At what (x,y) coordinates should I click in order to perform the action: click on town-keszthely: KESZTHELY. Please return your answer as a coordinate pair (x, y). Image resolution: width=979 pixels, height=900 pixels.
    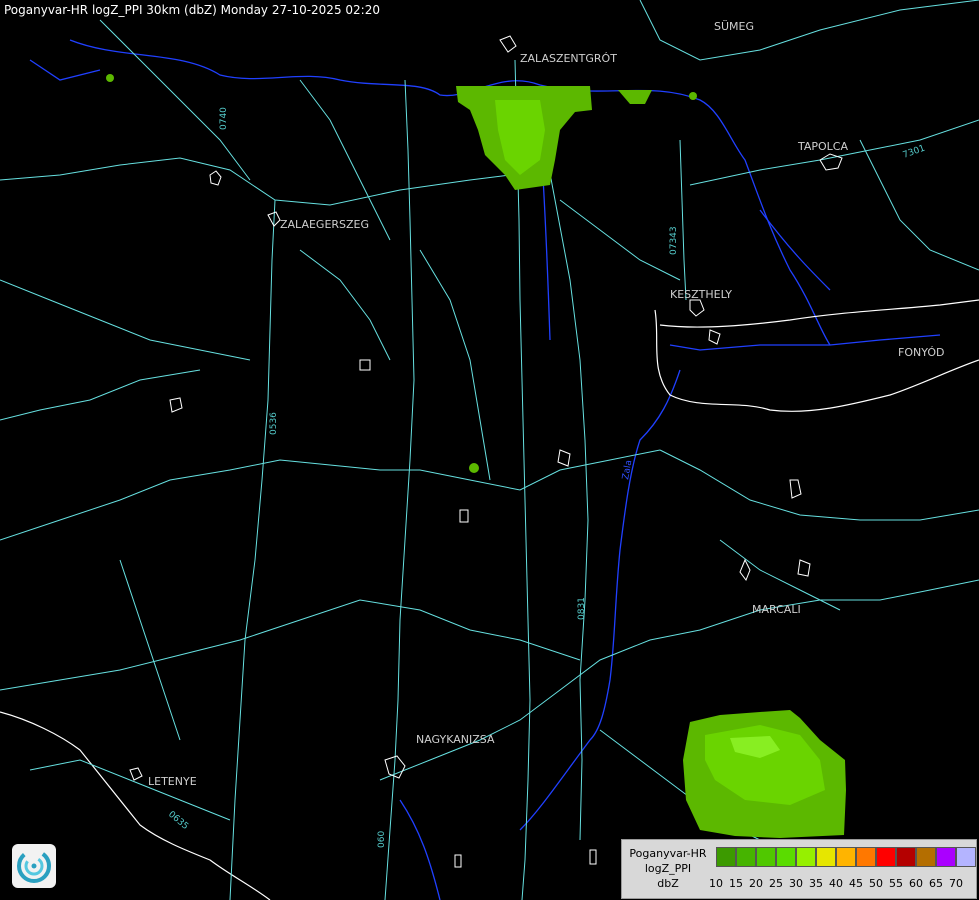
    Looking at the image, I should click on (701, 294).